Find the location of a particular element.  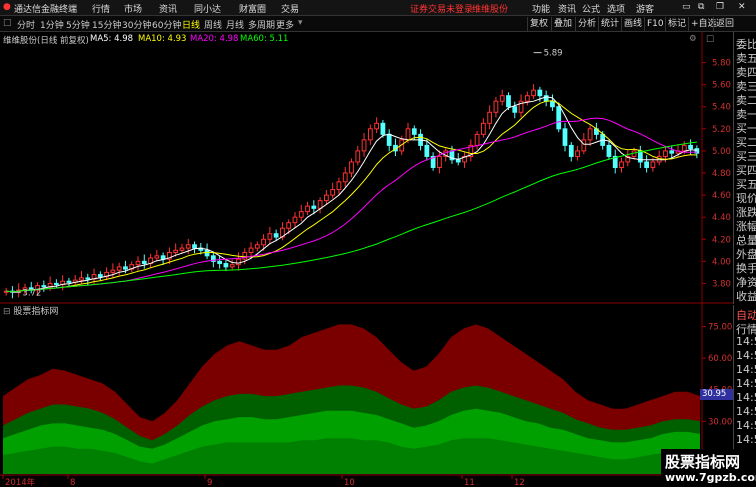

menu-trade: 交易 is located at coordinates (290, 8).